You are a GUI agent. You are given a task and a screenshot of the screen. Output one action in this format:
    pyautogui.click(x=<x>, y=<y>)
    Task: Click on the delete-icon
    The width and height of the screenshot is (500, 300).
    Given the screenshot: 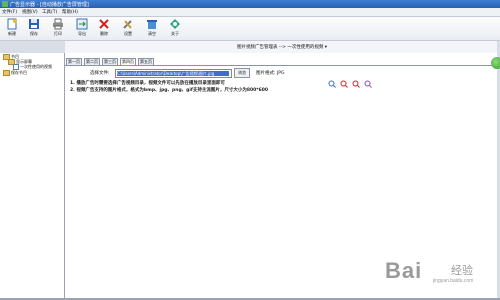 What is the action you would take?
    pyautogui.click(x=104, y=24)
    